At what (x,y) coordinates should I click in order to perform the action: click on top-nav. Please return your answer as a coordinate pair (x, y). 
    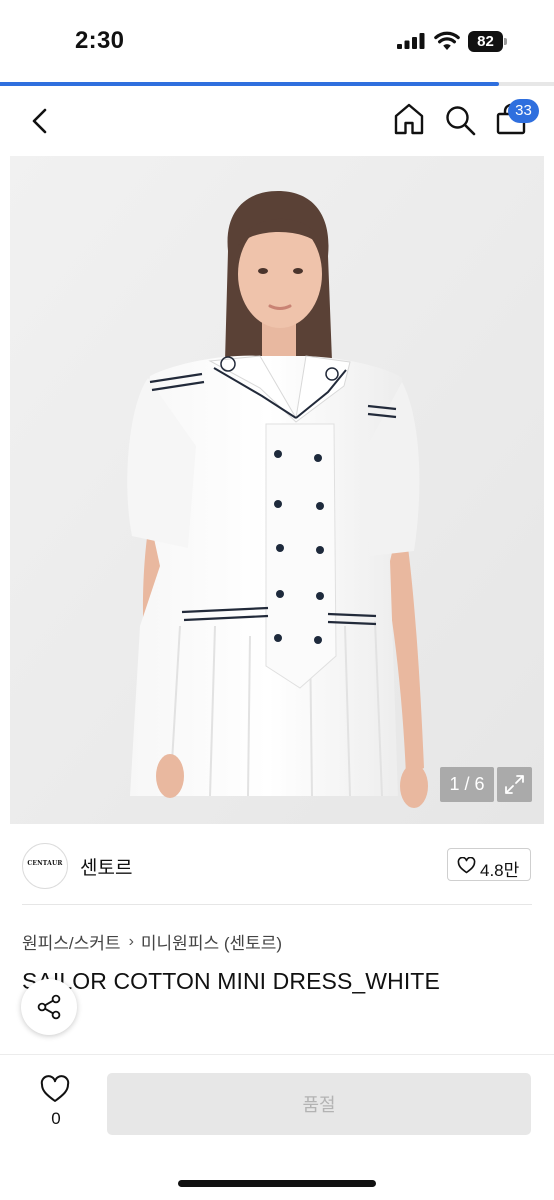
    Looking at the image, I should click on (277, 121).